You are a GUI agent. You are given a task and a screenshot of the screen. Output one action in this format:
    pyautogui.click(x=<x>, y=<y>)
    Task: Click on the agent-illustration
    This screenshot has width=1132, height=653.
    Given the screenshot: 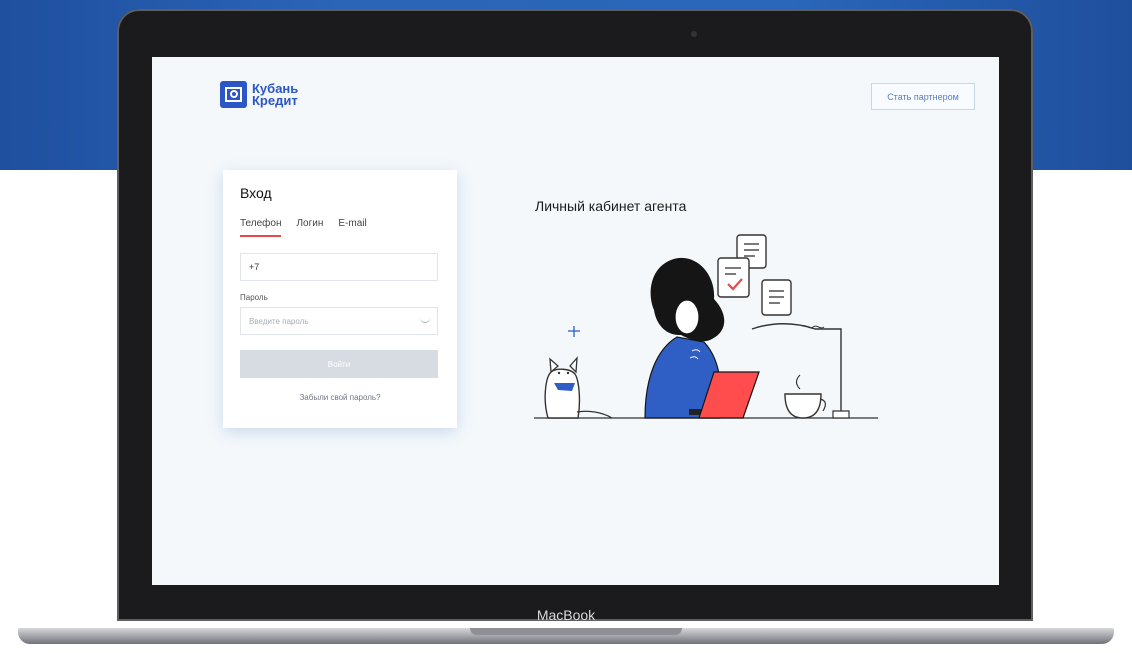 What is the action you would take?
    pyautogui.click(x=706, y=326)
    